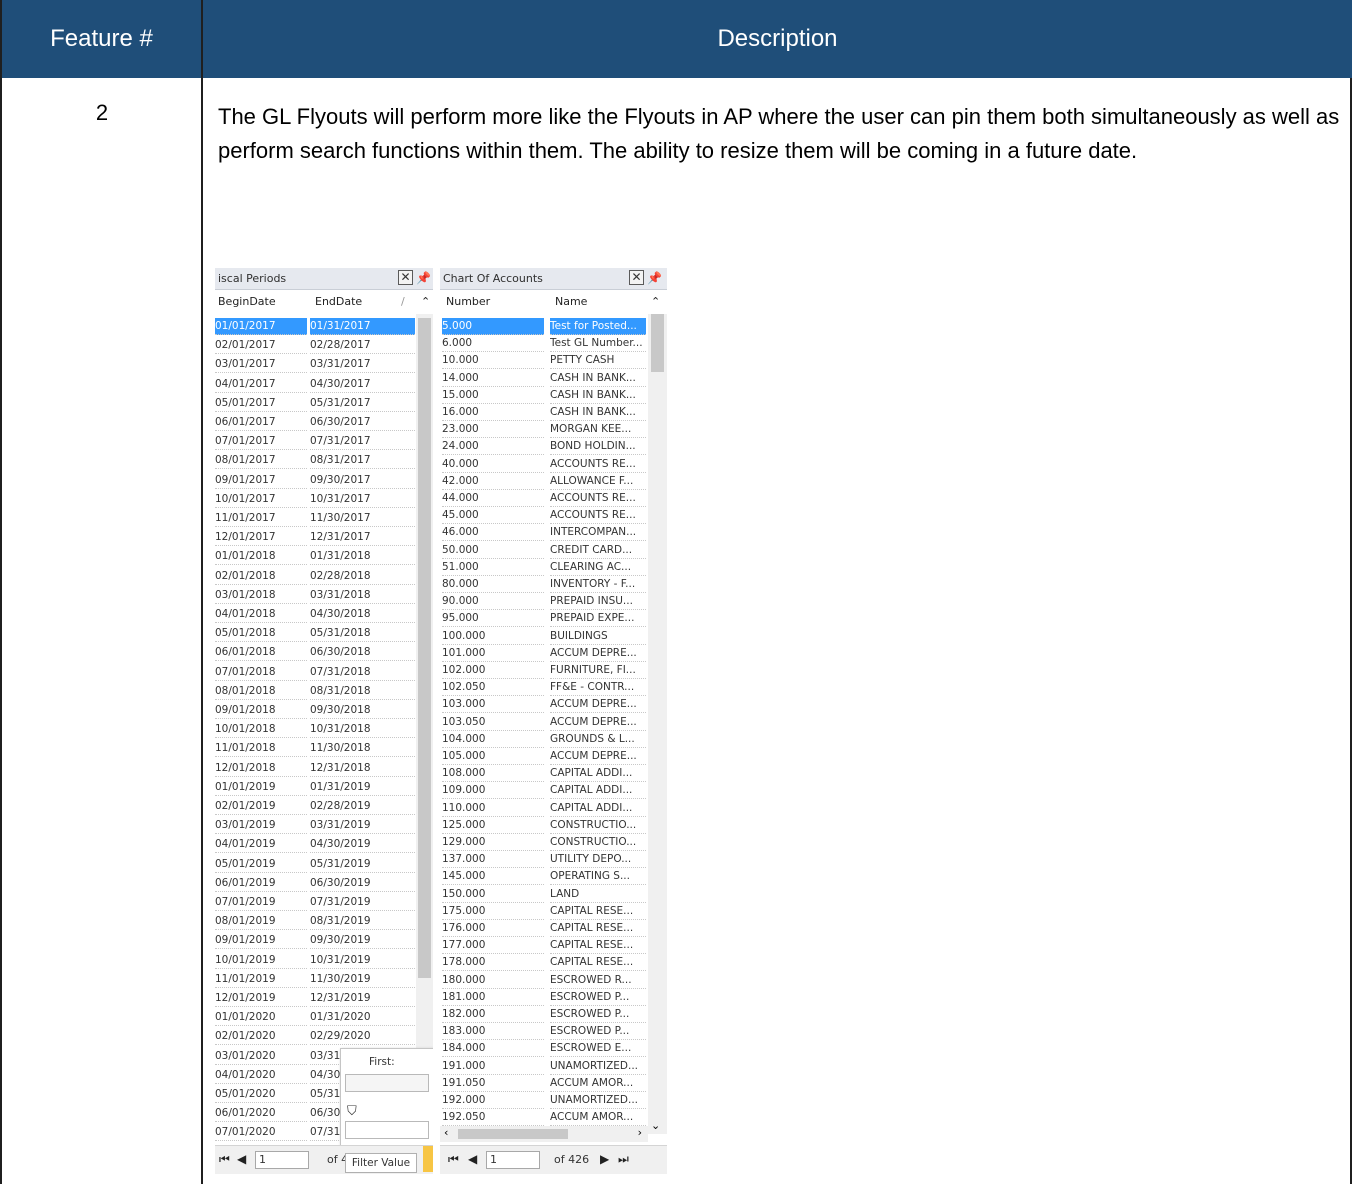  Describe the element at coordinates (261, 1094) in the screenshot. I see `grid-cell-first-col: 05/01/2020` at that location.